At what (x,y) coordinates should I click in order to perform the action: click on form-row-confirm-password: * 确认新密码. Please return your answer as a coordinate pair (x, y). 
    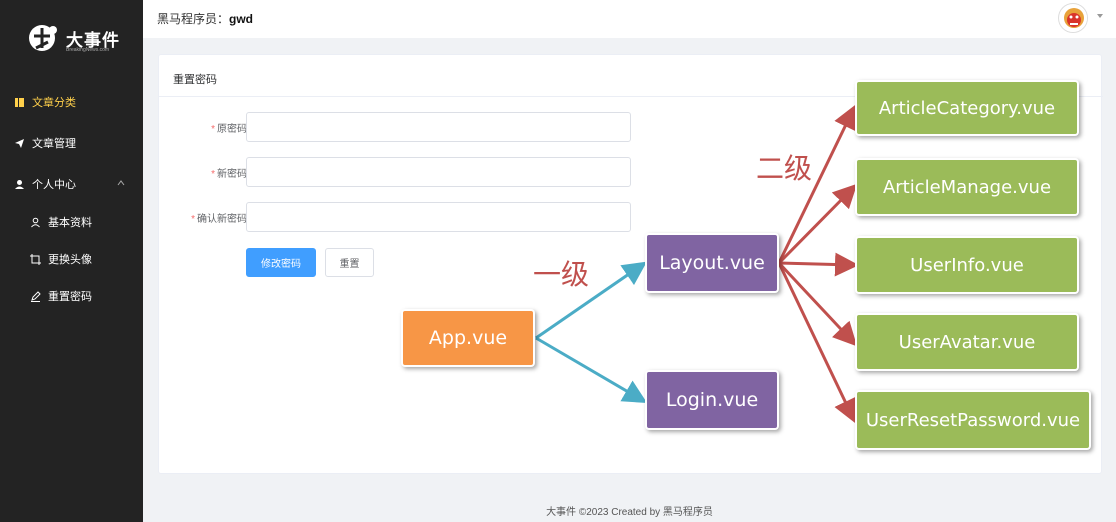
    Looking at the image, I should click on (399, 217).